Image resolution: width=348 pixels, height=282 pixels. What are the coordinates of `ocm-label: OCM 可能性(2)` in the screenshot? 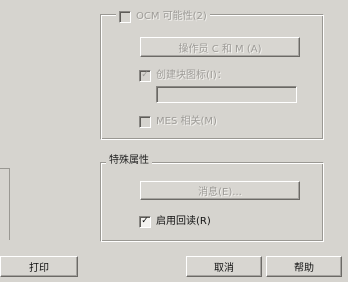 It's located at (171, 16).